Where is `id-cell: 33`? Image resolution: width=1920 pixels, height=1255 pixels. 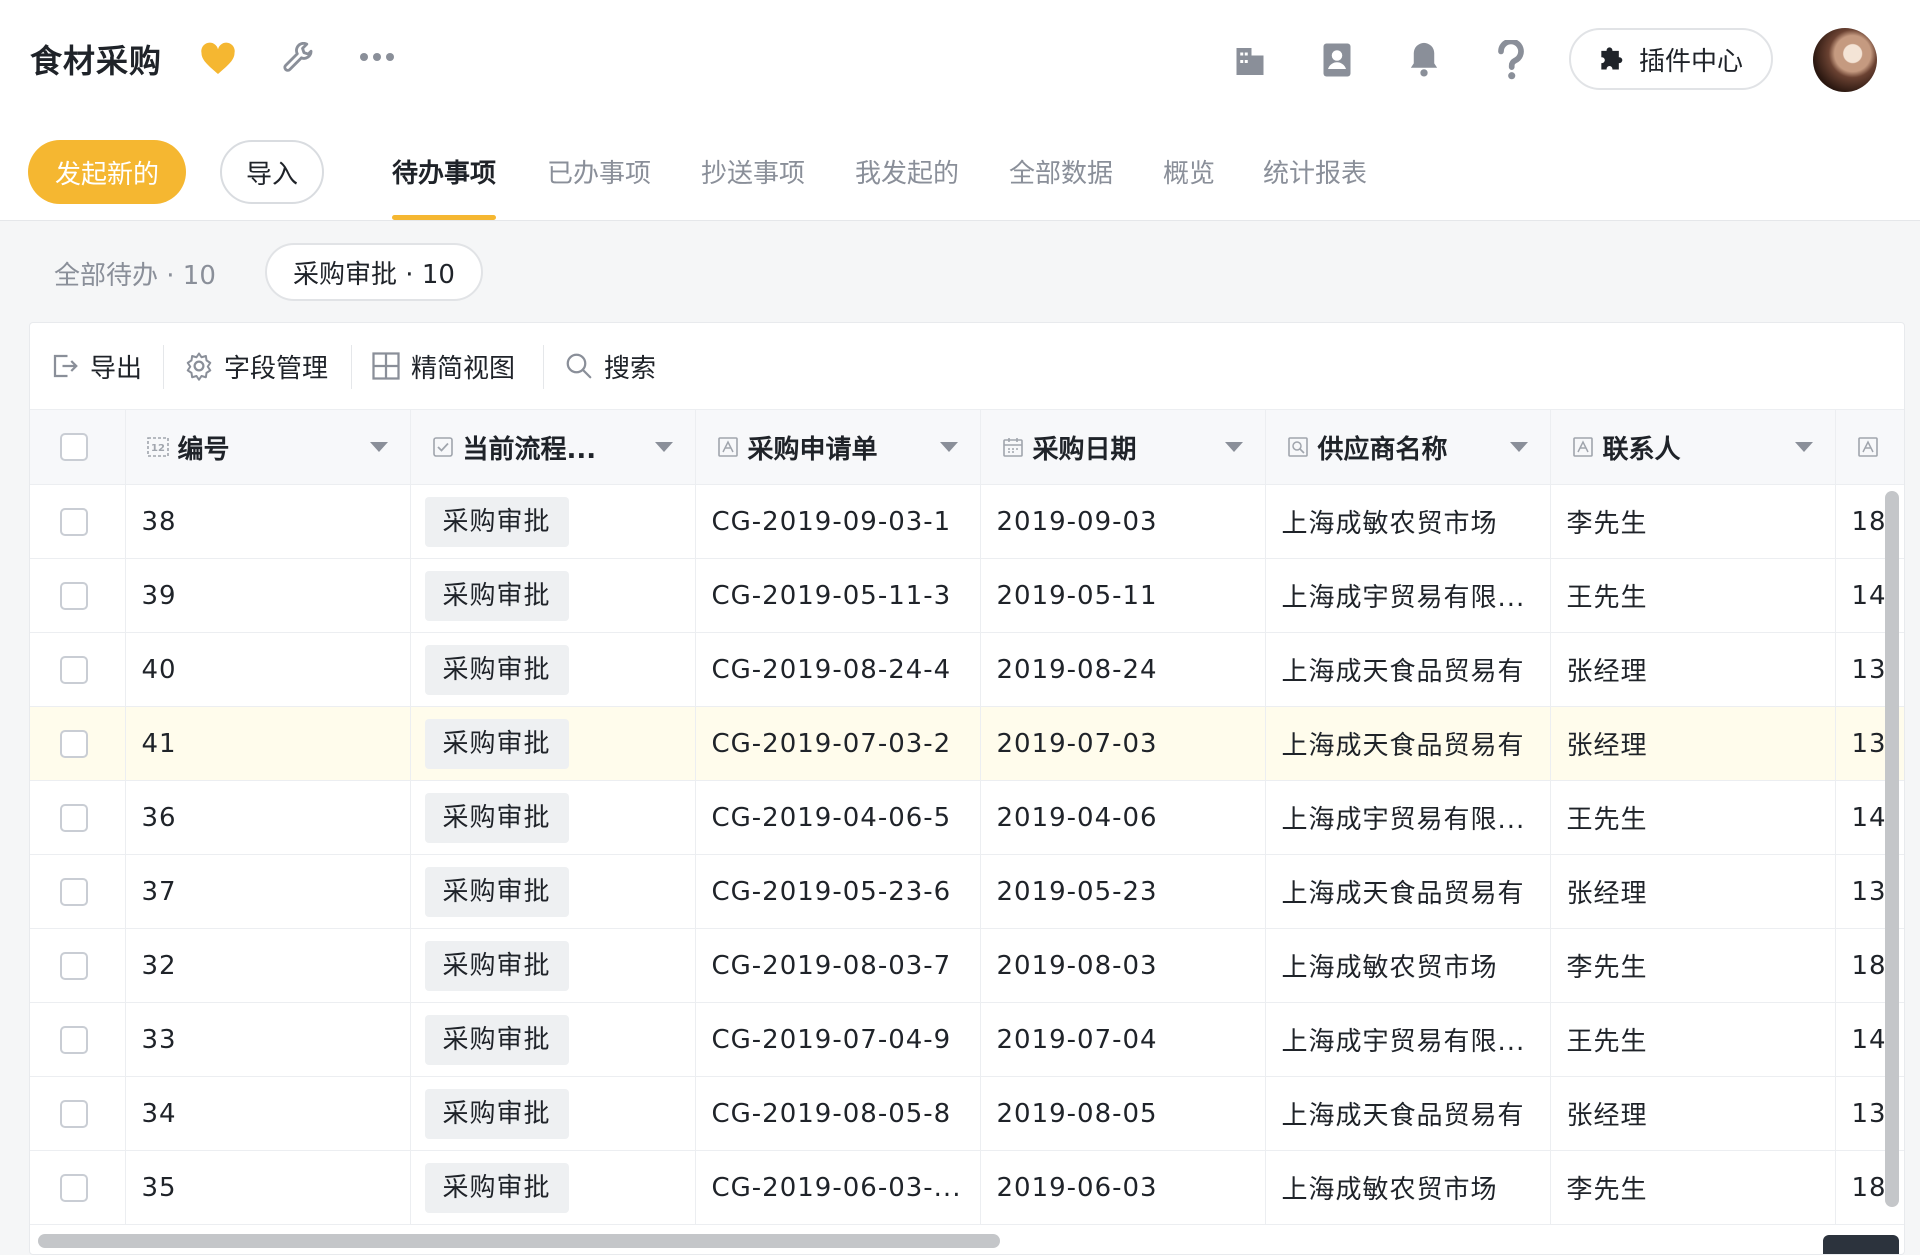 id-cell: 33 is located at coordinates (268, 1039).